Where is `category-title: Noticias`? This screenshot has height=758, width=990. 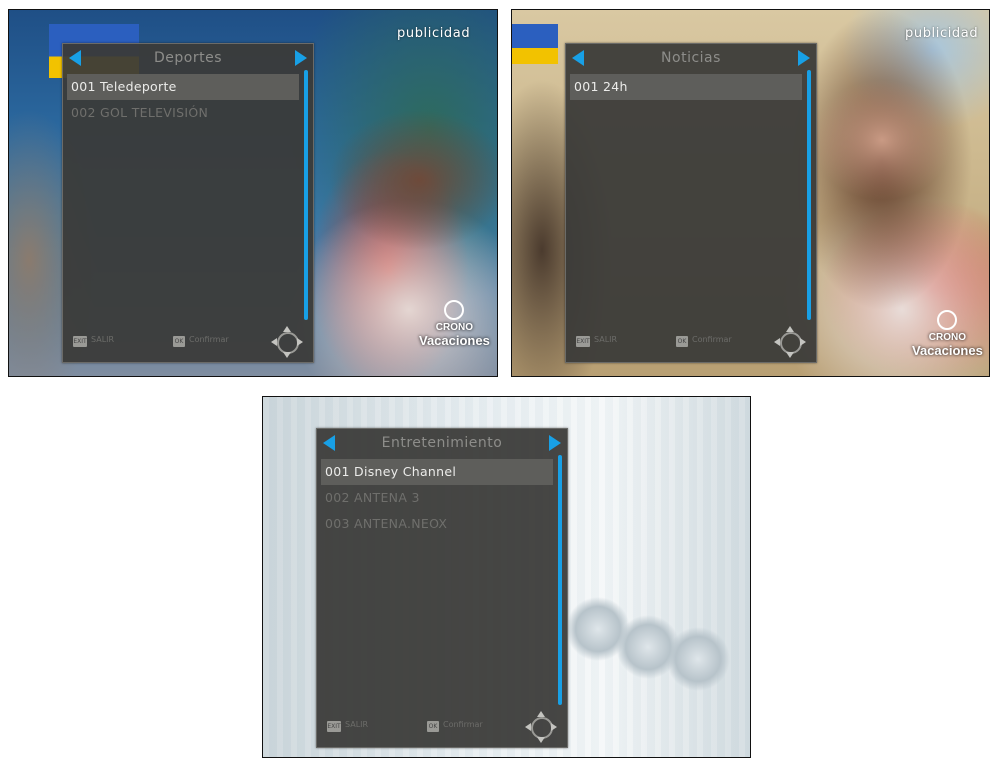
category-title: Noticias is located at coordinates (691, 58).